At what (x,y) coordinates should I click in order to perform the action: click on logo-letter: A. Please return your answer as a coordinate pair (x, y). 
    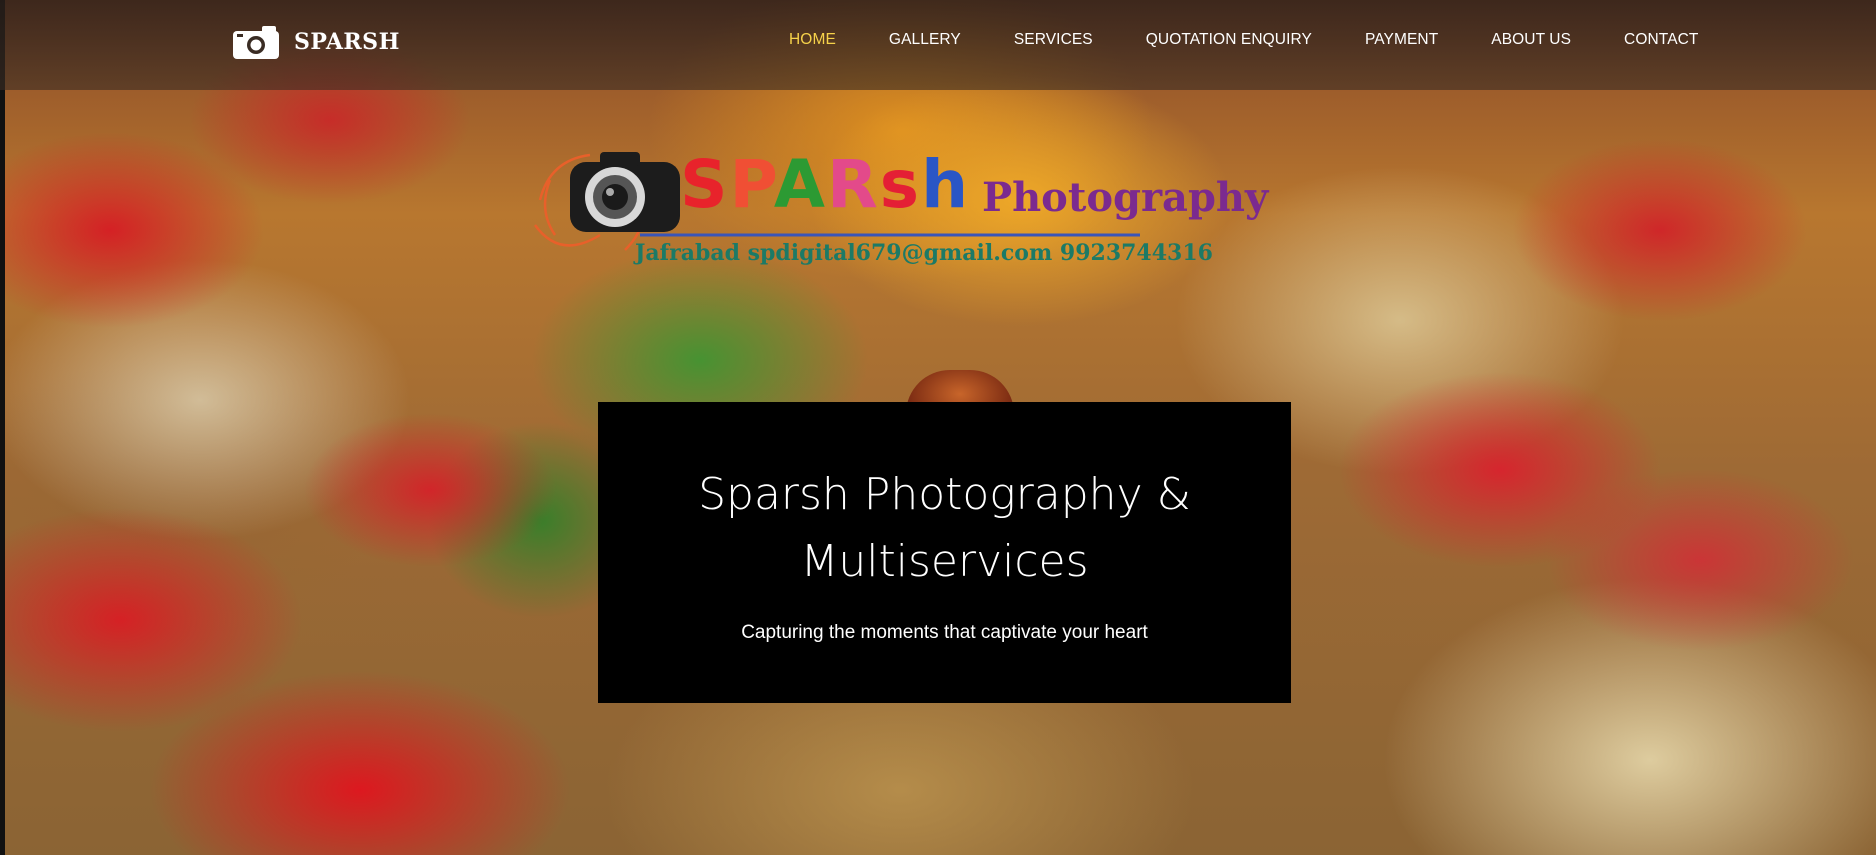
    Looking at the image, I should click on (800, 184).